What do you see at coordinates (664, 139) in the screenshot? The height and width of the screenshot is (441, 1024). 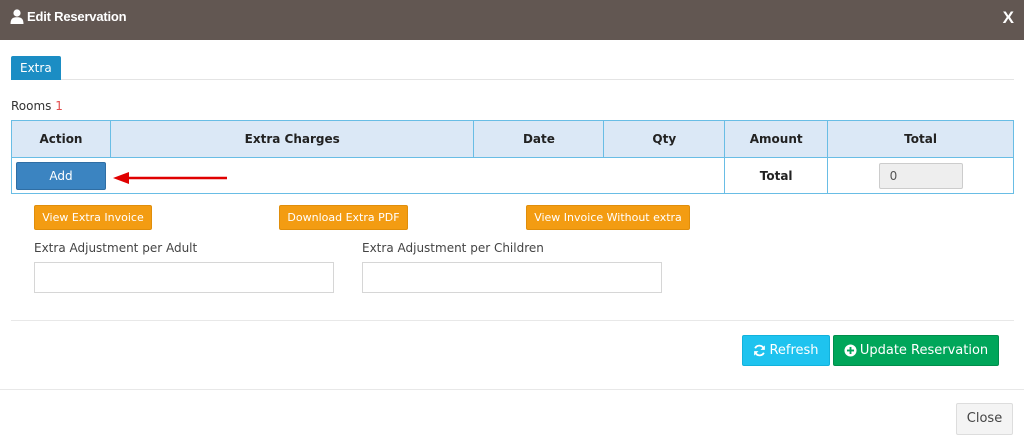 I see `col-qty: Qty` at bounding box center [664, 139].